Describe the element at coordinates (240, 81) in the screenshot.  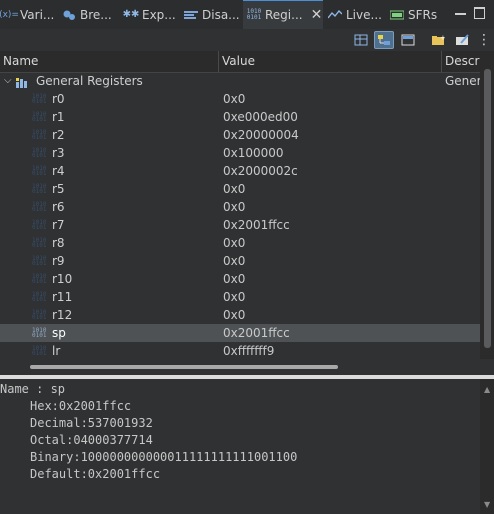
I see `register-group-row: ⌵ General Registers Genera` at that location.